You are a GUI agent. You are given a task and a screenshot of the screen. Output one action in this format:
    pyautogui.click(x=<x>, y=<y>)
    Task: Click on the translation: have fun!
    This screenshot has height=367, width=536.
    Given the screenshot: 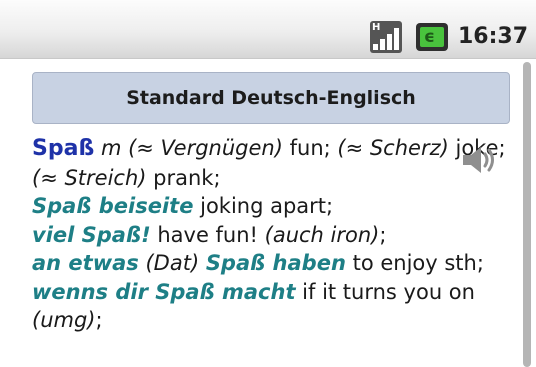 What is the action you would take?
    pyautogui.click(x=207, y=234)
    